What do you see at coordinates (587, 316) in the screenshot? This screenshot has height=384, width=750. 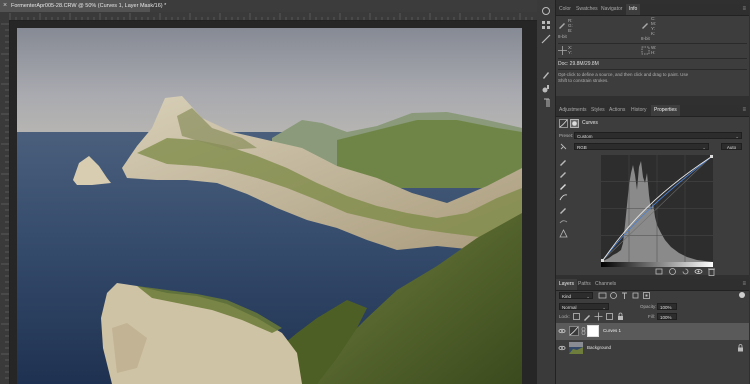 I see `lock-pixels-icon` at bounding box center [587, 316].